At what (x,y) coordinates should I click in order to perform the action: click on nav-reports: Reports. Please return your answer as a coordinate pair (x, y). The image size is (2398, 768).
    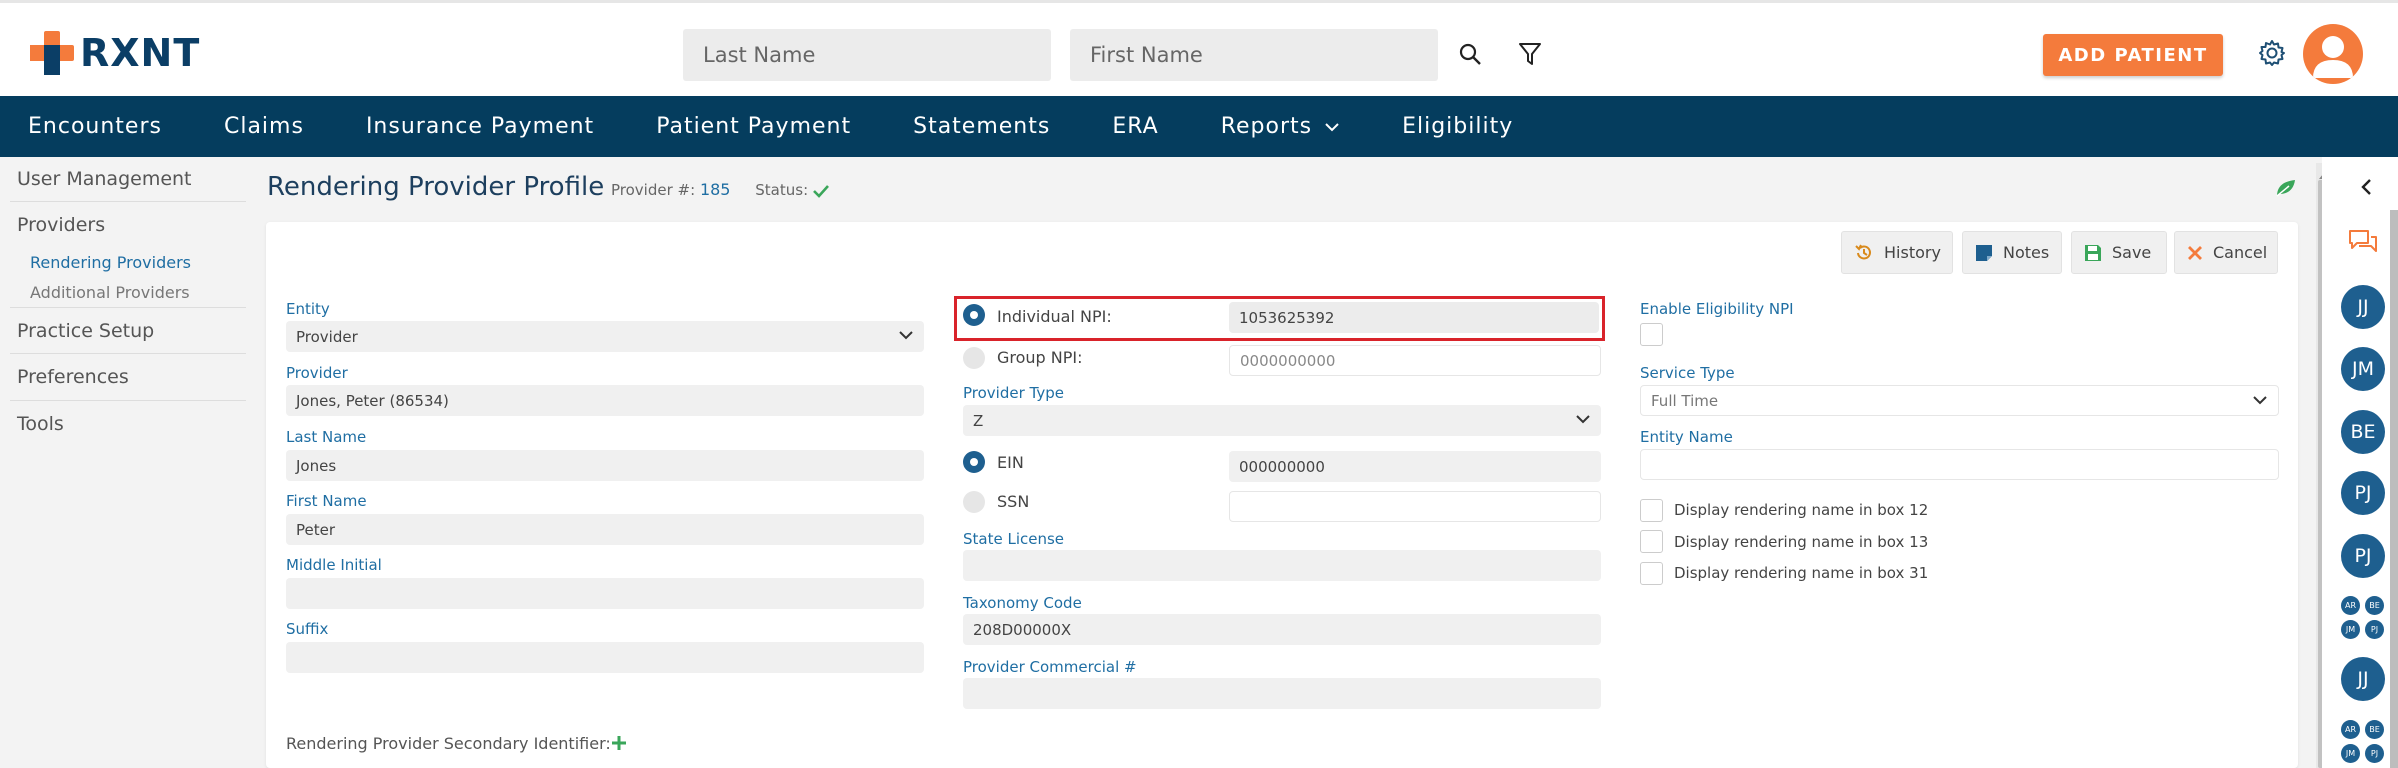
    Looking at the image, I should click on (1280, 126).